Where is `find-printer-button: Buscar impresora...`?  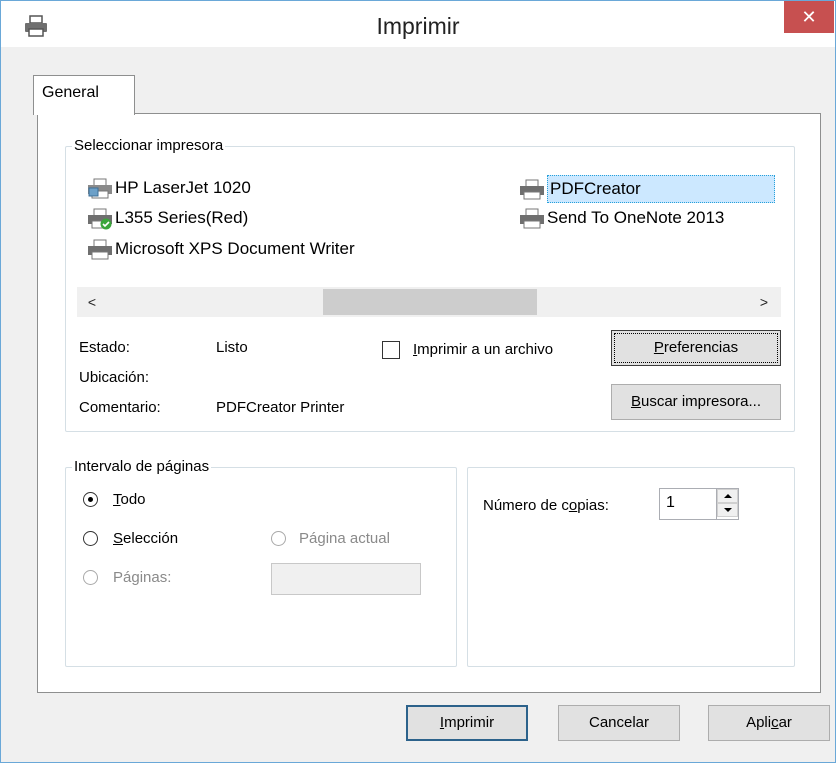
find-printer-button: Buscar impresora... is located at coordinates (696, 402).